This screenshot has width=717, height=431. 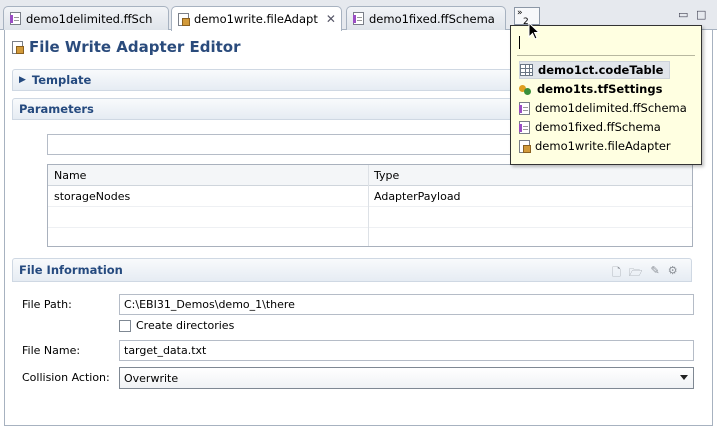 I want to click on minimize-icon: ▭, so click(x=683, y=14).